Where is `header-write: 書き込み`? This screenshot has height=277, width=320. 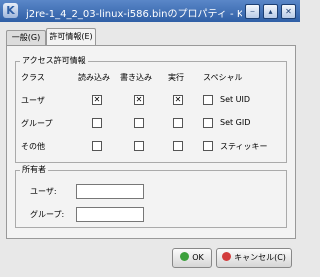 header-write: 書き込み is located at coordinates (136, 77).